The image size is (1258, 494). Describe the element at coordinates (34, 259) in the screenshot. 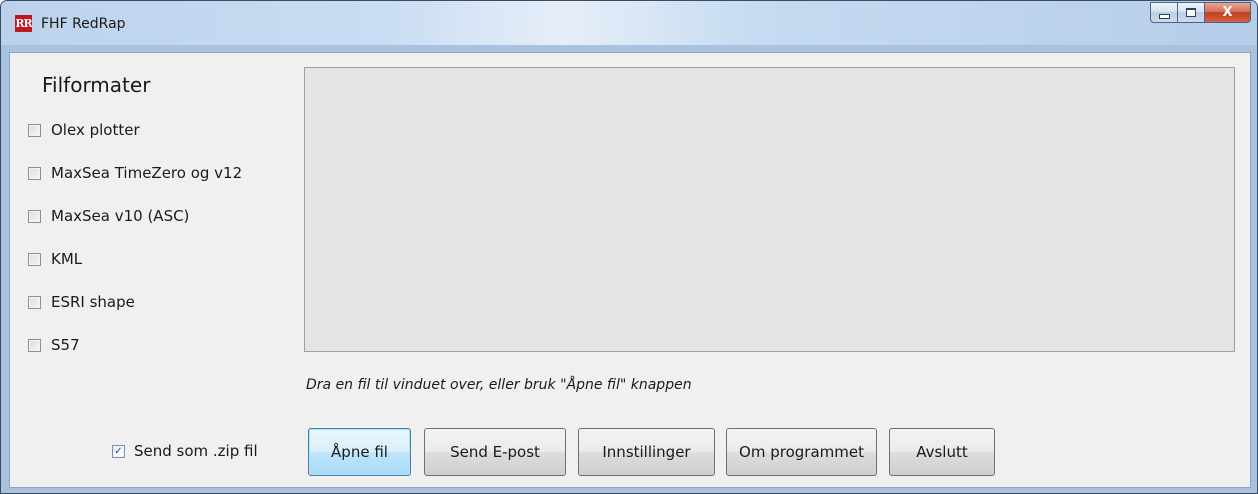

I see `kml-checkbox` at that location.